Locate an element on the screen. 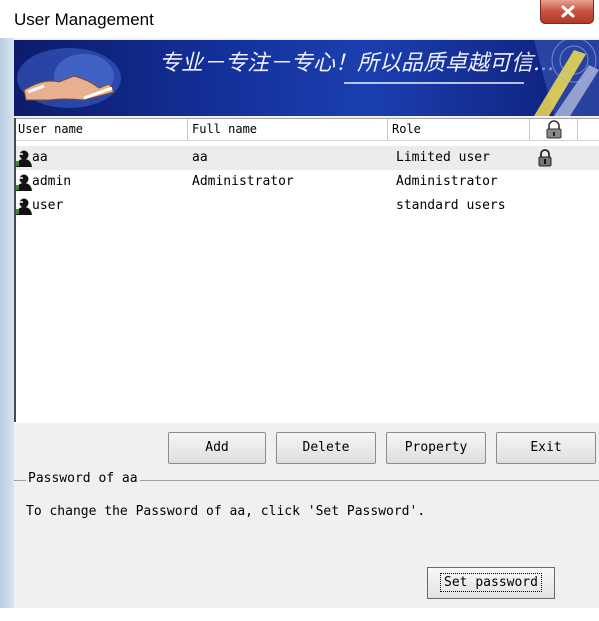  window-frame-left is located at coordinates (7, 323).